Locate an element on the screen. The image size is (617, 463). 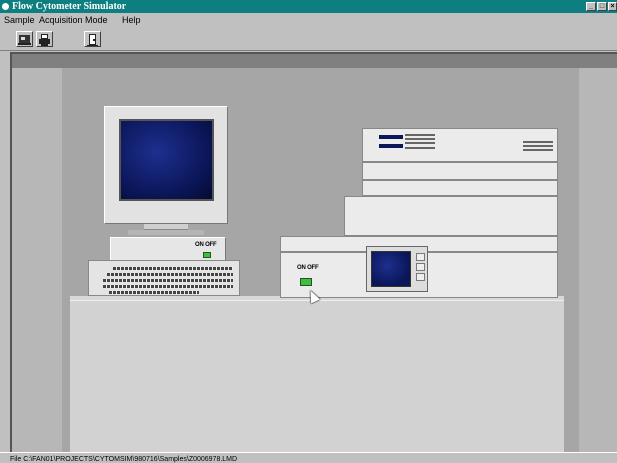
menu-acquisition-mode: Acquisition Mode is located at coordinates (73, 20).